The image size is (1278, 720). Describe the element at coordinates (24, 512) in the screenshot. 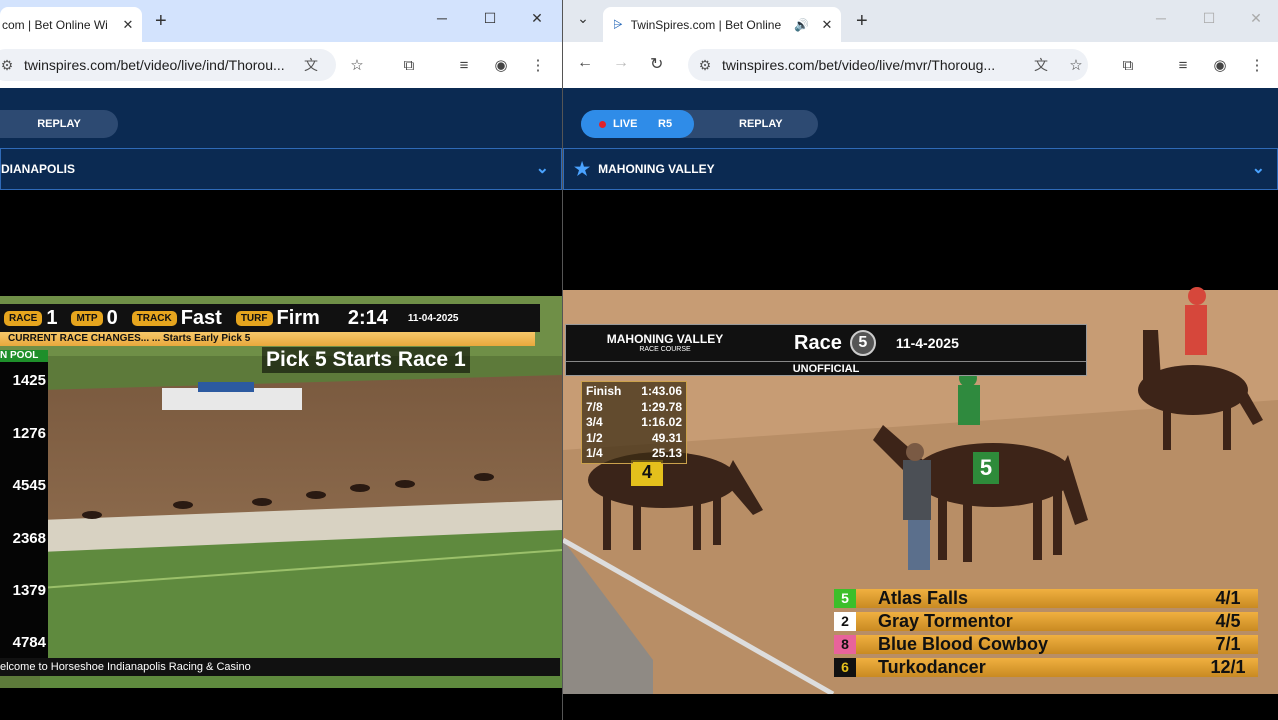

I see `probables-column: 1425 1276 4545 2368 1379 4784` at that location.